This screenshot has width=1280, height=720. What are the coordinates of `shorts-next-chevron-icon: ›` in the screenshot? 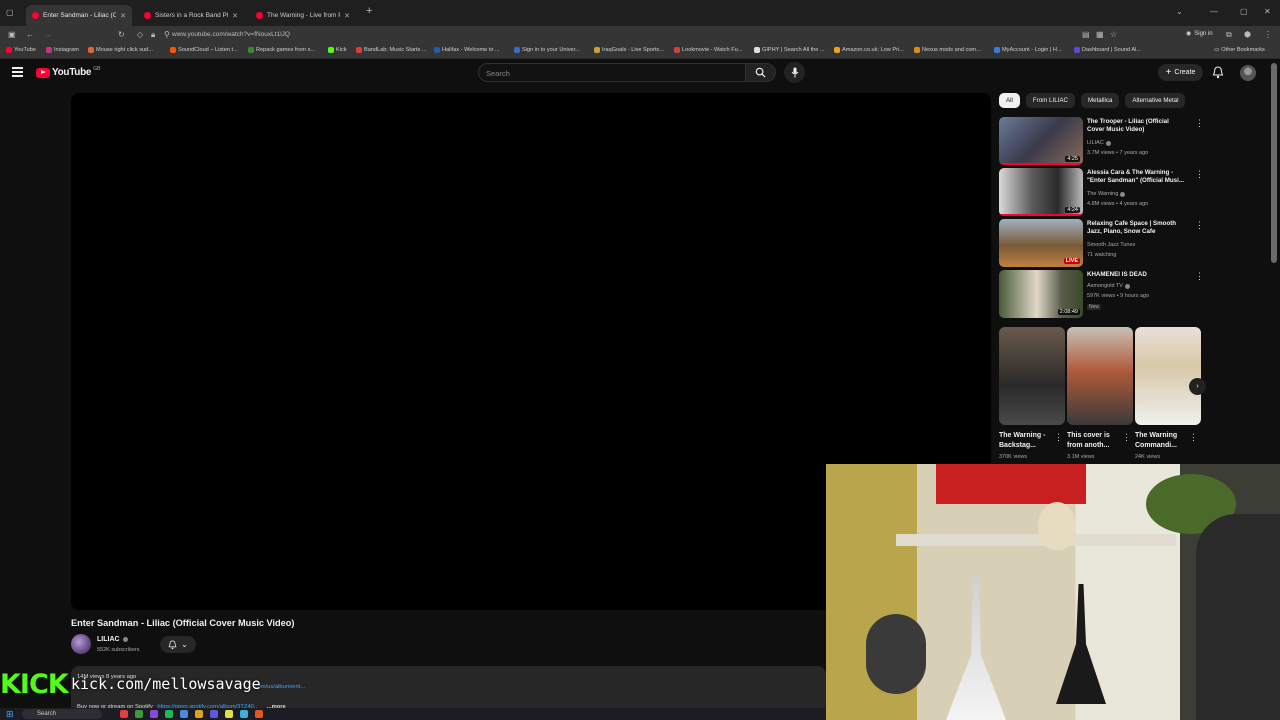 It's located at (1197, 386).